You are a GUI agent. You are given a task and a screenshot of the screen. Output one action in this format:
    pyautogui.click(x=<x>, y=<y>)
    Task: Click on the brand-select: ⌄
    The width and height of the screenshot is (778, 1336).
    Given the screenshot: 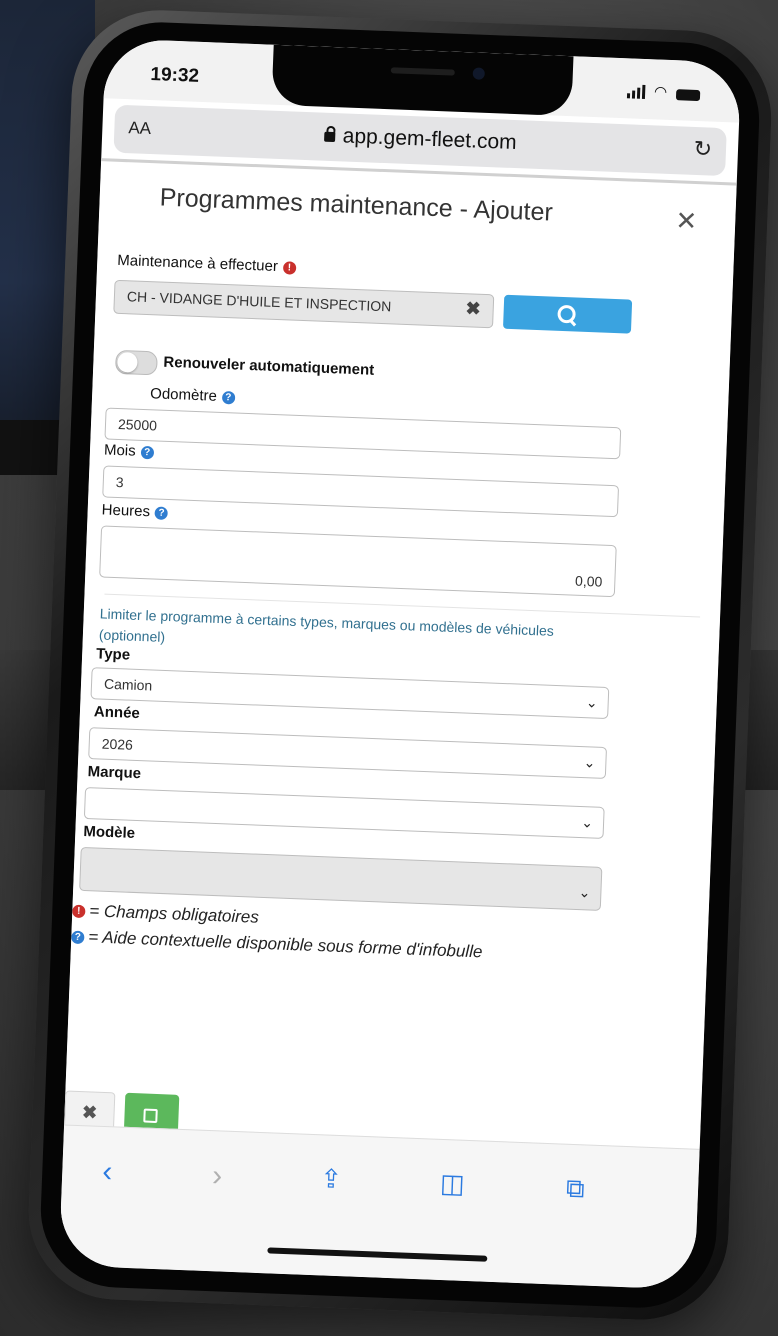 What is the action you would take?
    pyautogui.click(x=344, y=813)
    